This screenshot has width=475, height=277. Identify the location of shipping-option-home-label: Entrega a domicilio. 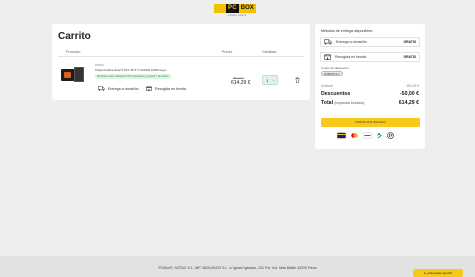
(351, 42).